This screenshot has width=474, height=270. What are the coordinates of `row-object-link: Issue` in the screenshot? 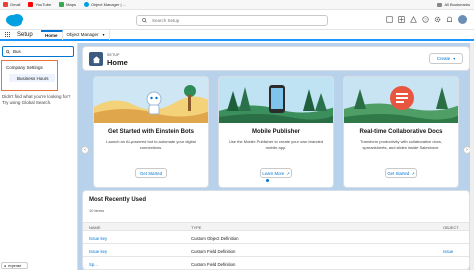 It's located at (448, 251).